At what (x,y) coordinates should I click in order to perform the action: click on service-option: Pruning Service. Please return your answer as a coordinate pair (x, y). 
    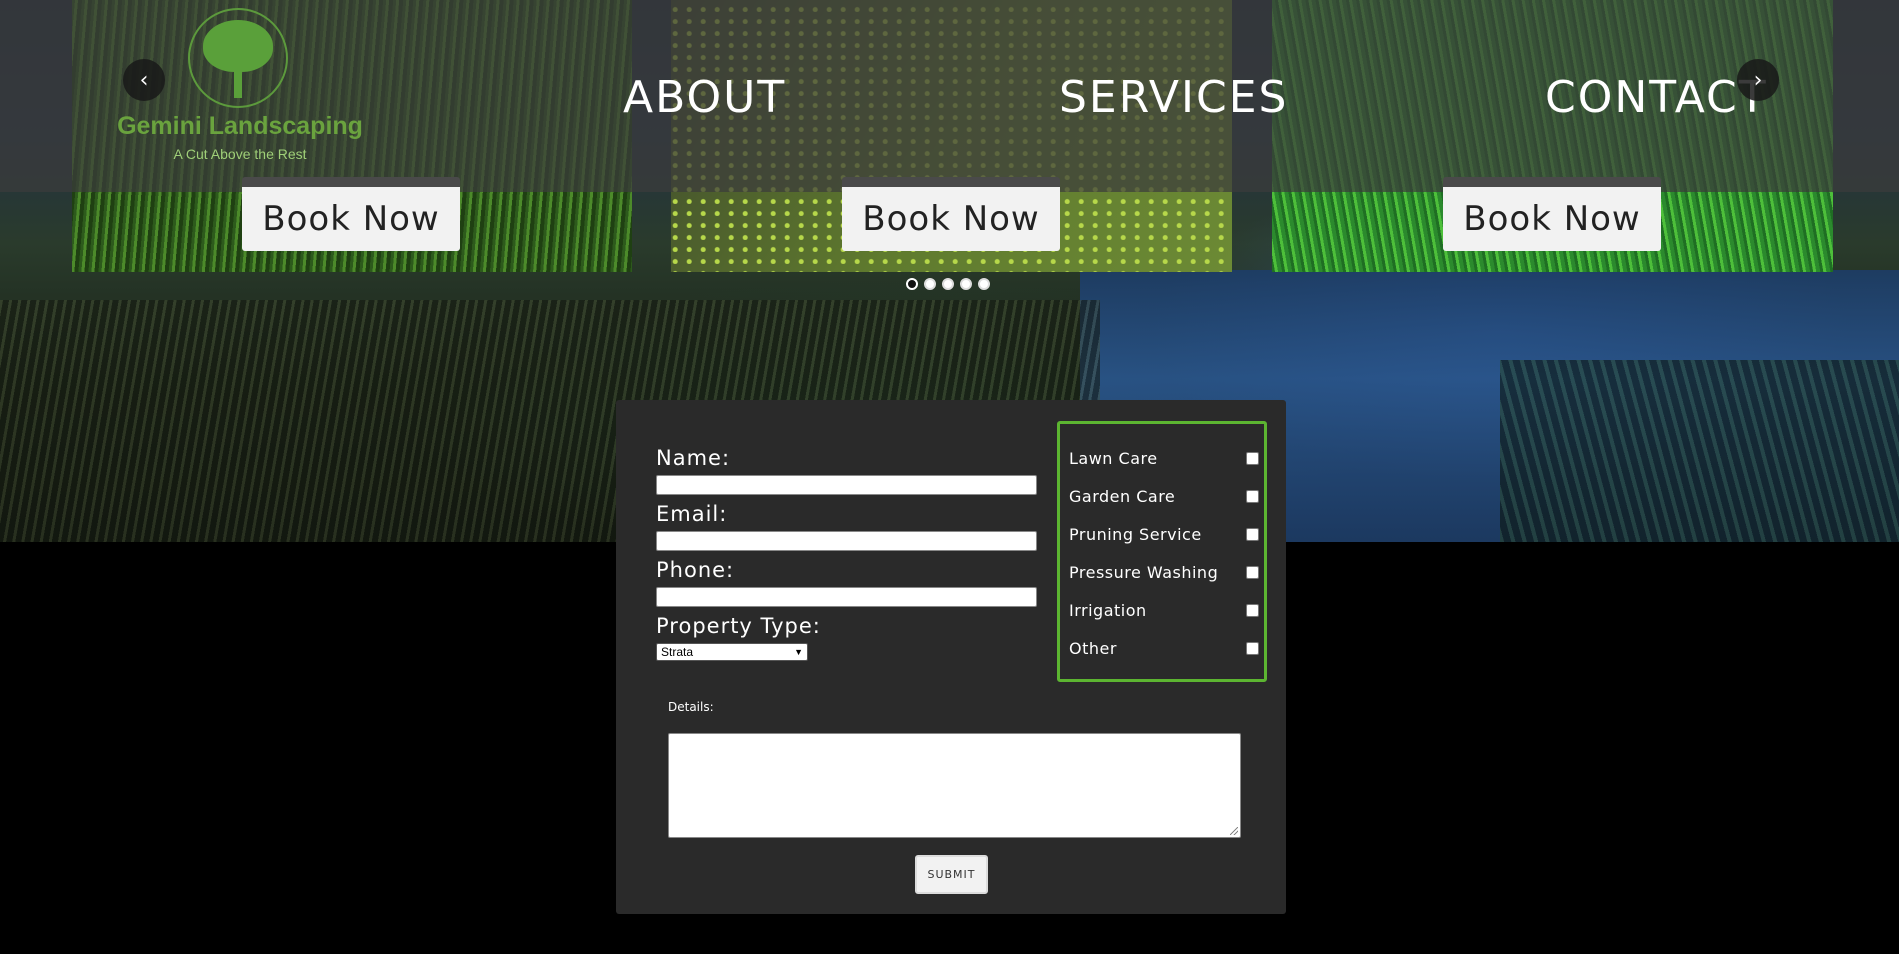
    Looking at the image, I should click on (1164, 534).